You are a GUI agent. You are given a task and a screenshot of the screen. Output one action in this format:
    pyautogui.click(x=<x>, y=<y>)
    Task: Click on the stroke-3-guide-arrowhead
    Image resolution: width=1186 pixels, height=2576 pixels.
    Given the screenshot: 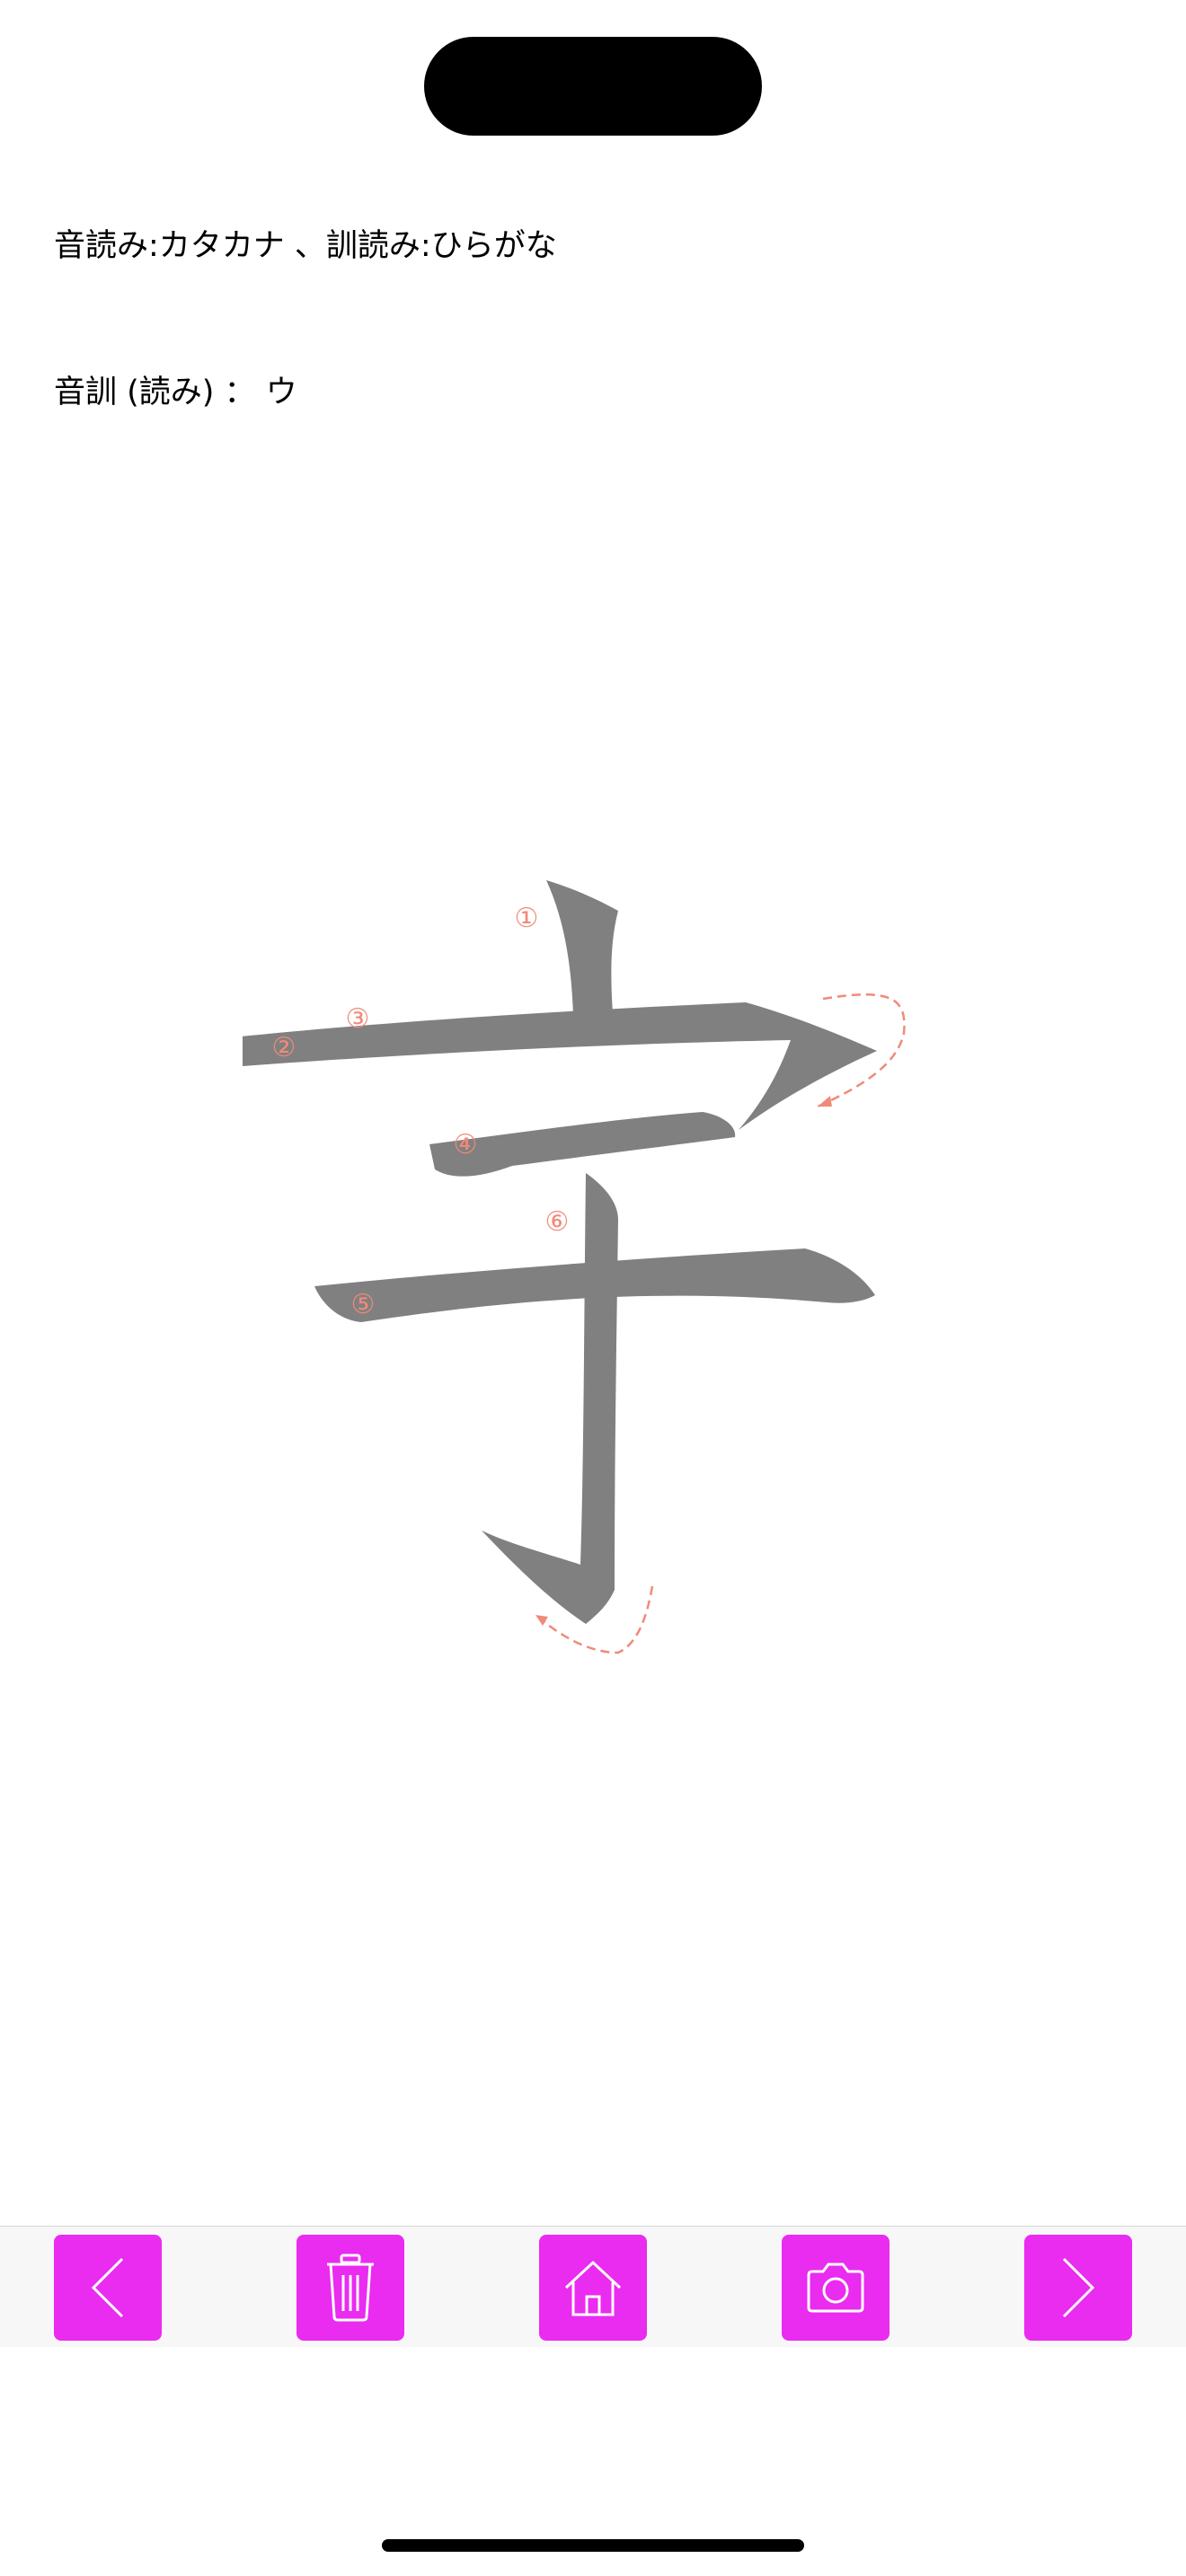 What is the action you would take?
    pyautogui.click(x=825, y=1101)
    